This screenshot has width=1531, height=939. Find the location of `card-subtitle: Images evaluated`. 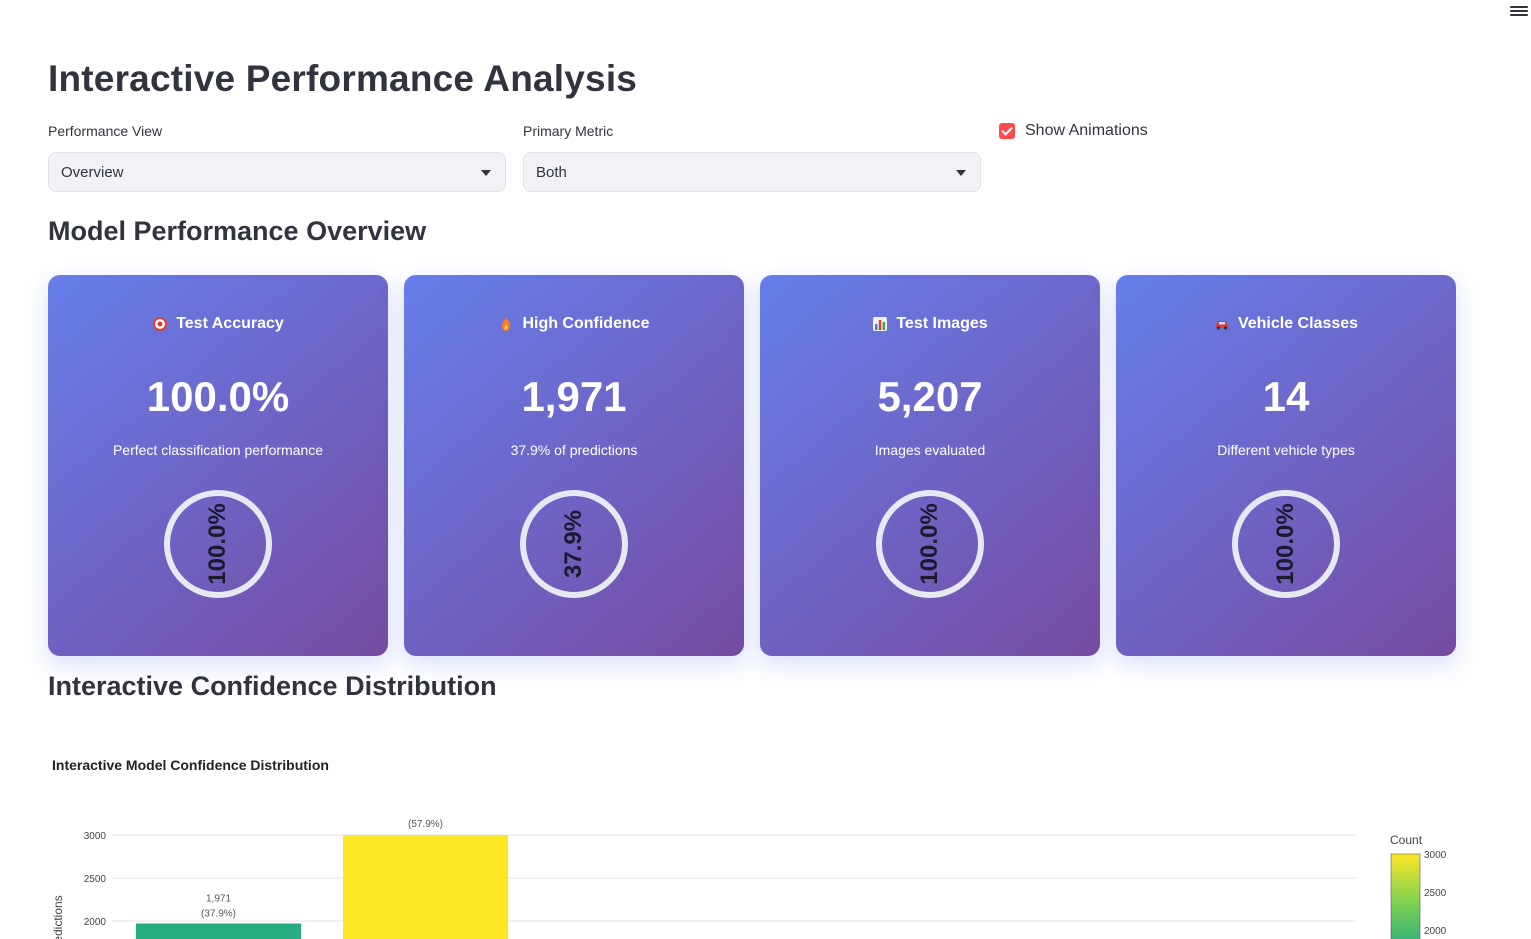

card-subtitle: Images evaluated is located at coordinates (930, 450).